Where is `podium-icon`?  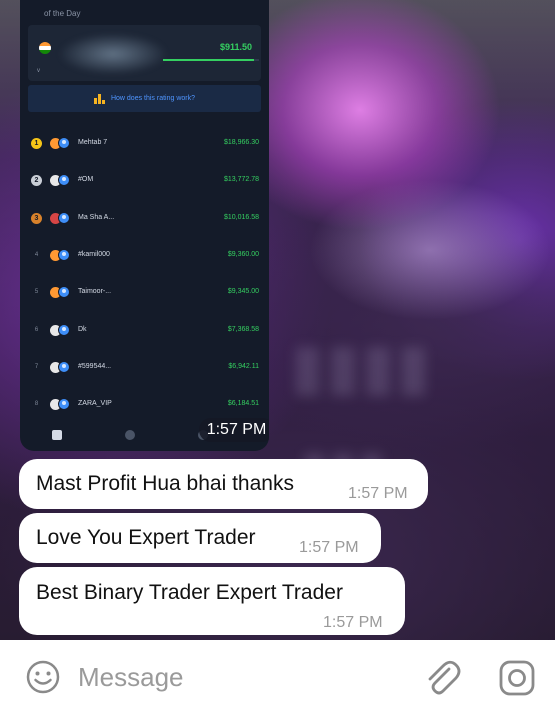
podium-icon is located at coordinates (99, 98).